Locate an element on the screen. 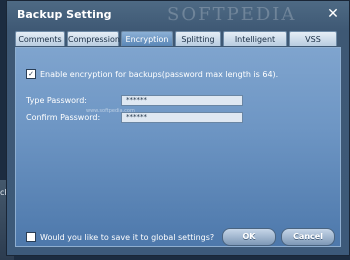  tab-encryption: Encryption is located at coordinates (147, 38).